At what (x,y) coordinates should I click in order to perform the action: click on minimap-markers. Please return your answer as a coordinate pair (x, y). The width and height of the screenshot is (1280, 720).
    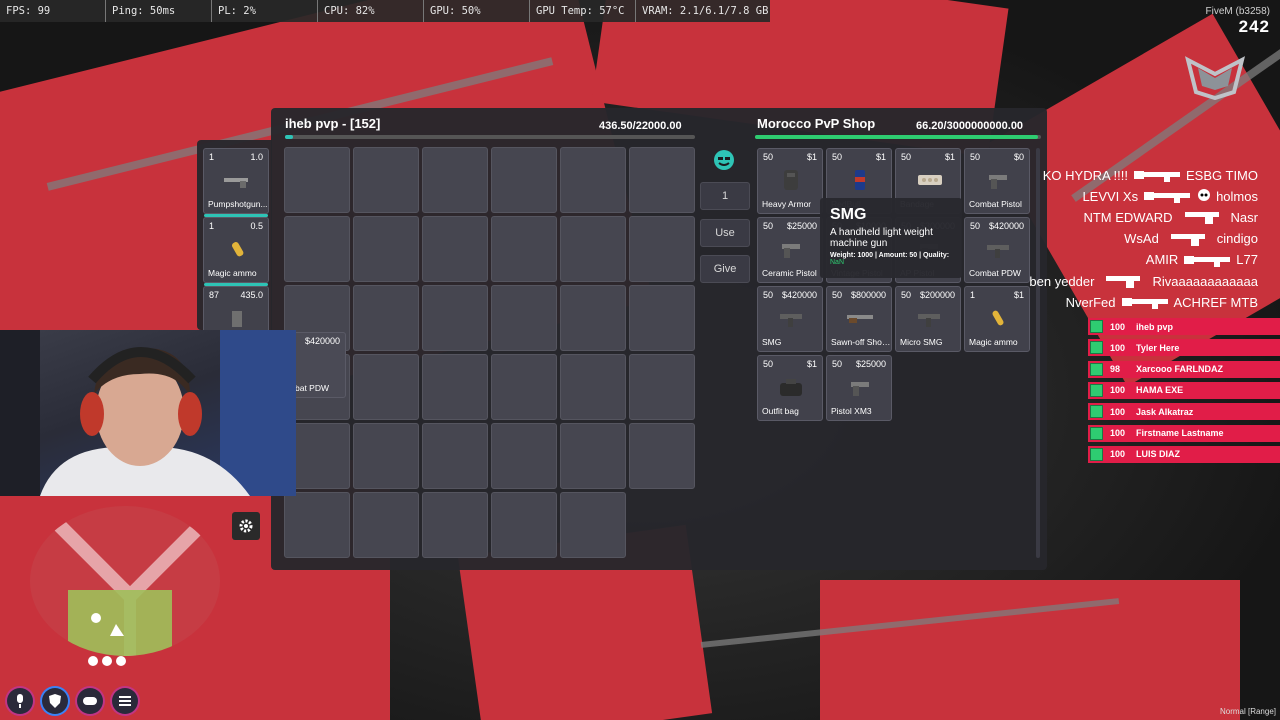
    Looking at the image, I should click on (107, 661).